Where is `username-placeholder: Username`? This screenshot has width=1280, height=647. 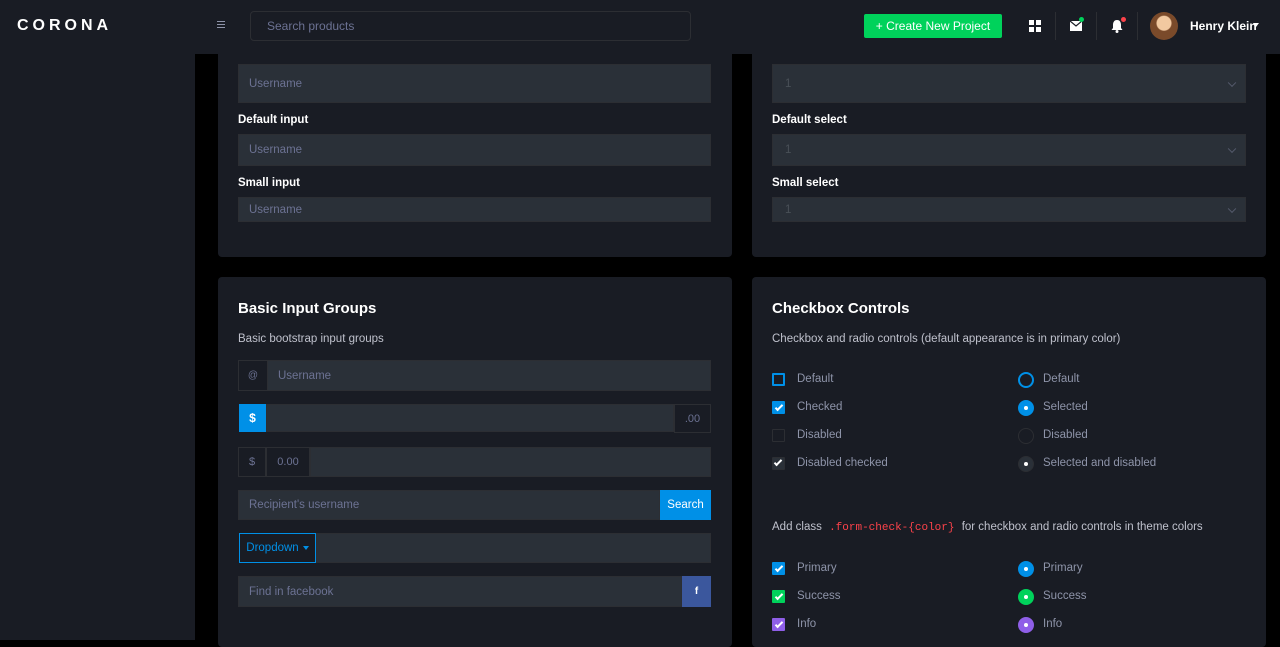 username-placeholder: Username is located at coordinates (305, 375).